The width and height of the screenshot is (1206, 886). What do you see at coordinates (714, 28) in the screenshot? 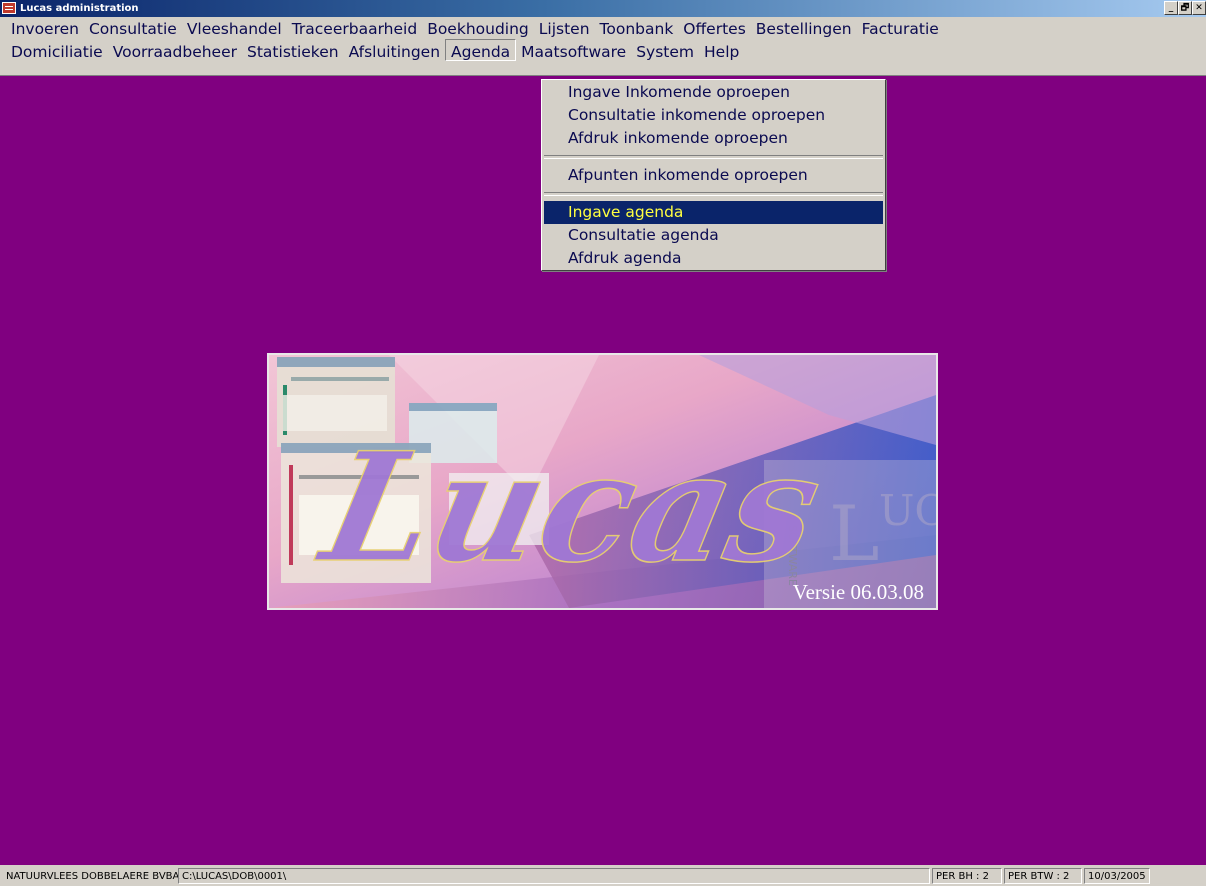
I see `menu-offertes: Offertes` at bounding box center [714, 28].